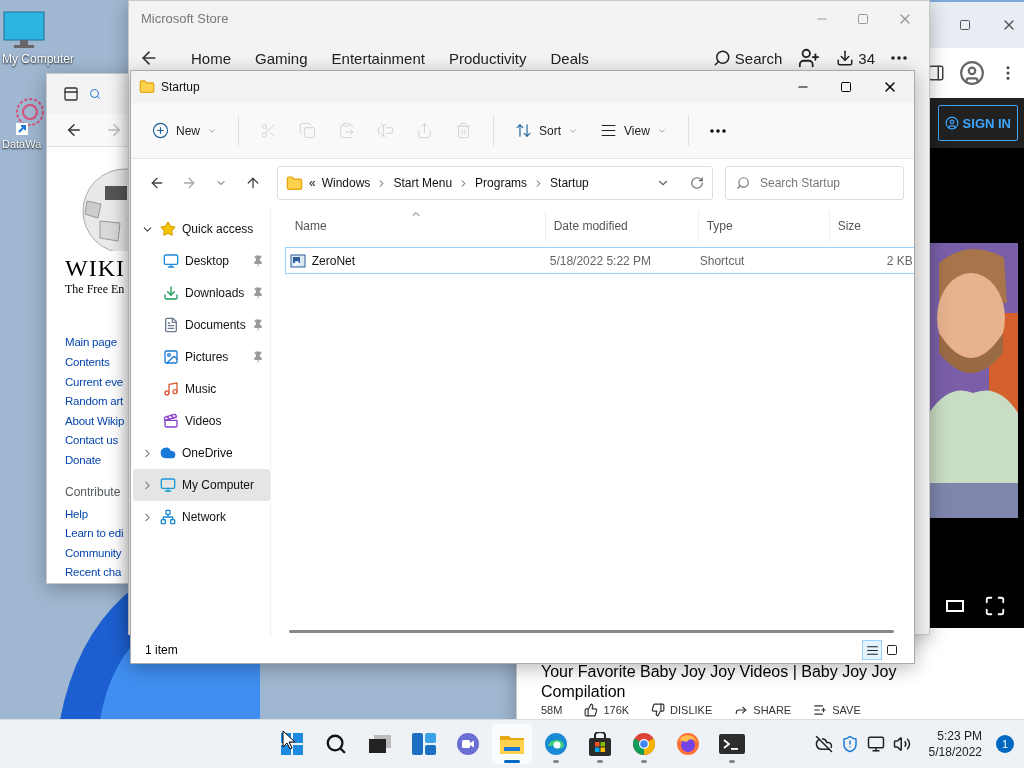 The image size is (1024, 768). What do you see at coordinates (76, 514) in the screenshot?
I see `sidebar-link: Help` at bounding box center [76, 514].